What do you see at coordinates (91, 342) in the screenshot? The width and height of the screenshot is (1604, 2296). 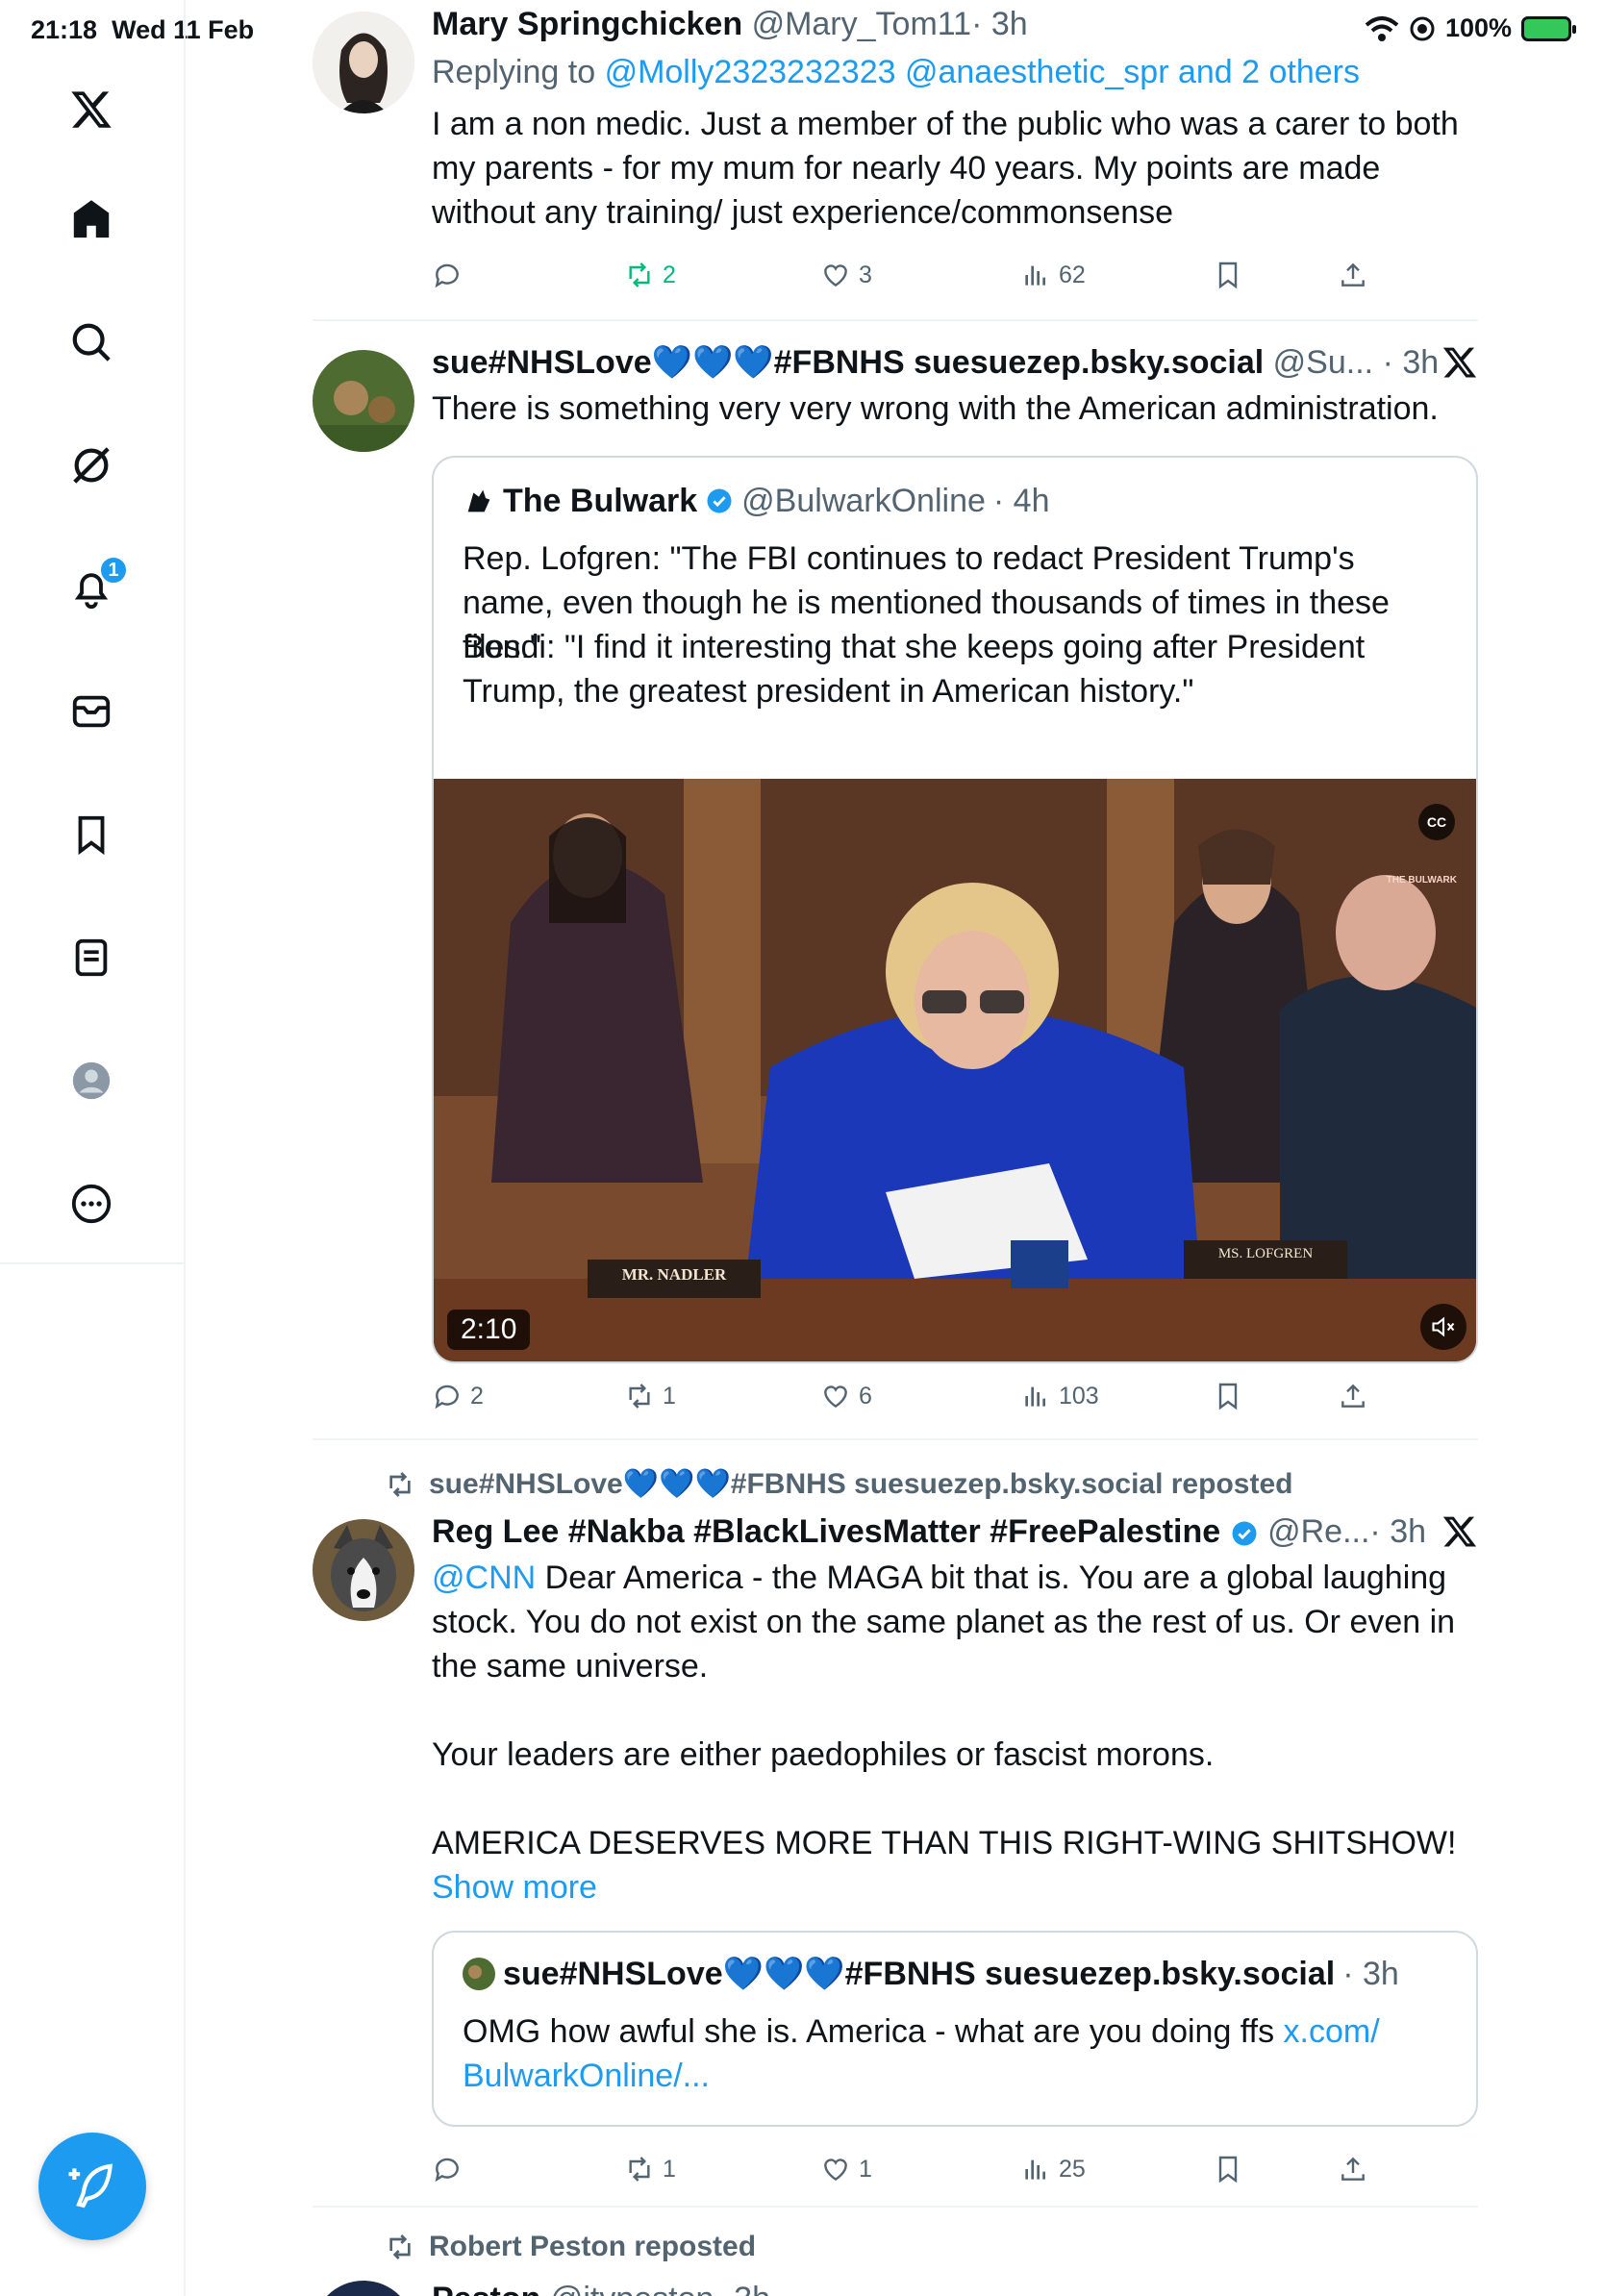 I see `search-icon` at bounding box center [91, 342].